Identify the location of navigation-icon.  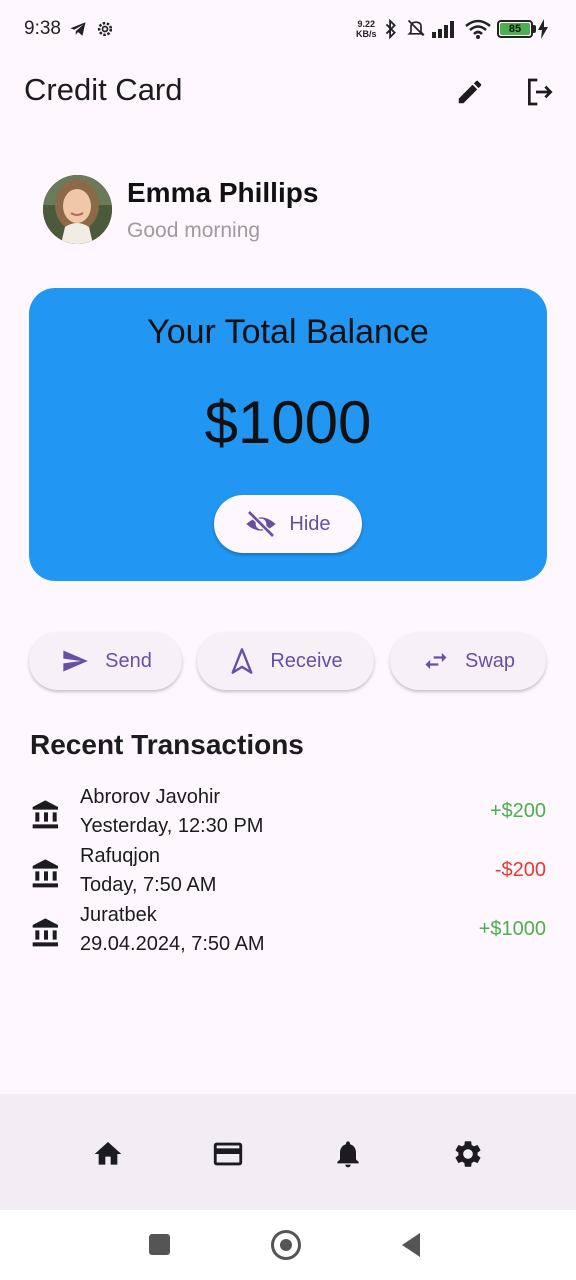
(242, 661).